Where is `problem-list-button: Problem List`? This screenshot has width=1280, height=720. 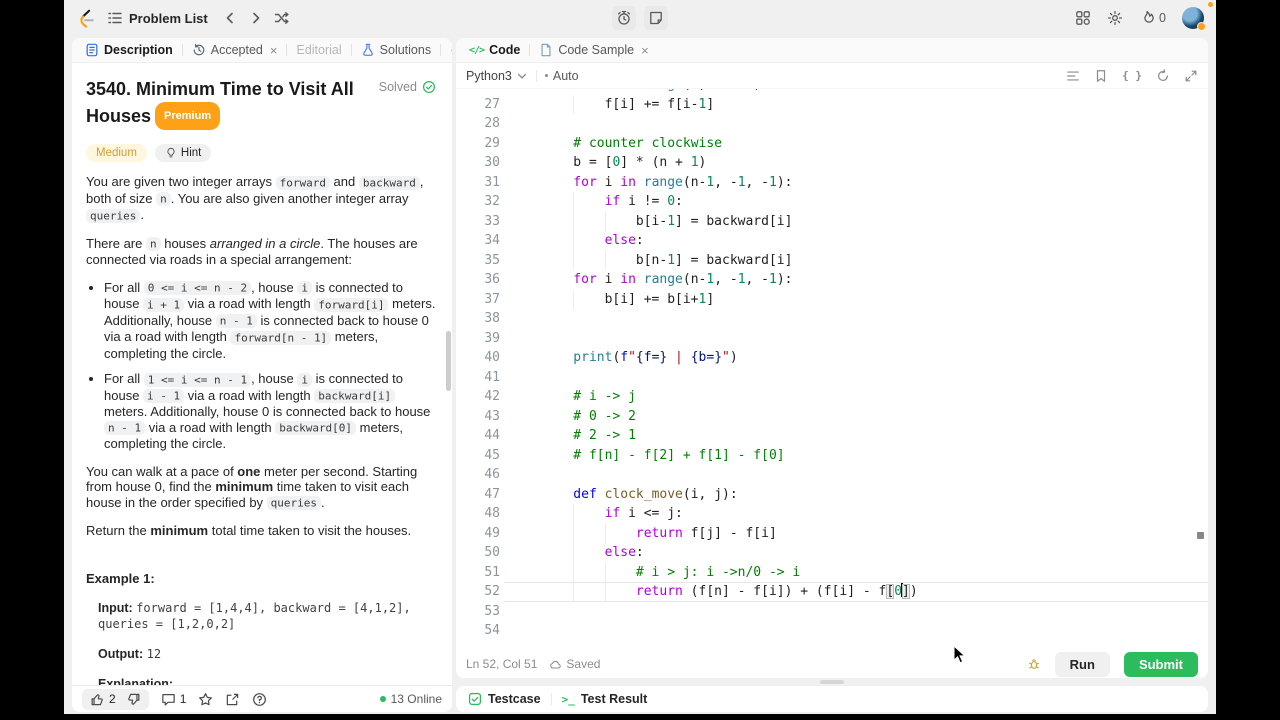
problem-list-button: Problem List is located at coordinates (157, 18).